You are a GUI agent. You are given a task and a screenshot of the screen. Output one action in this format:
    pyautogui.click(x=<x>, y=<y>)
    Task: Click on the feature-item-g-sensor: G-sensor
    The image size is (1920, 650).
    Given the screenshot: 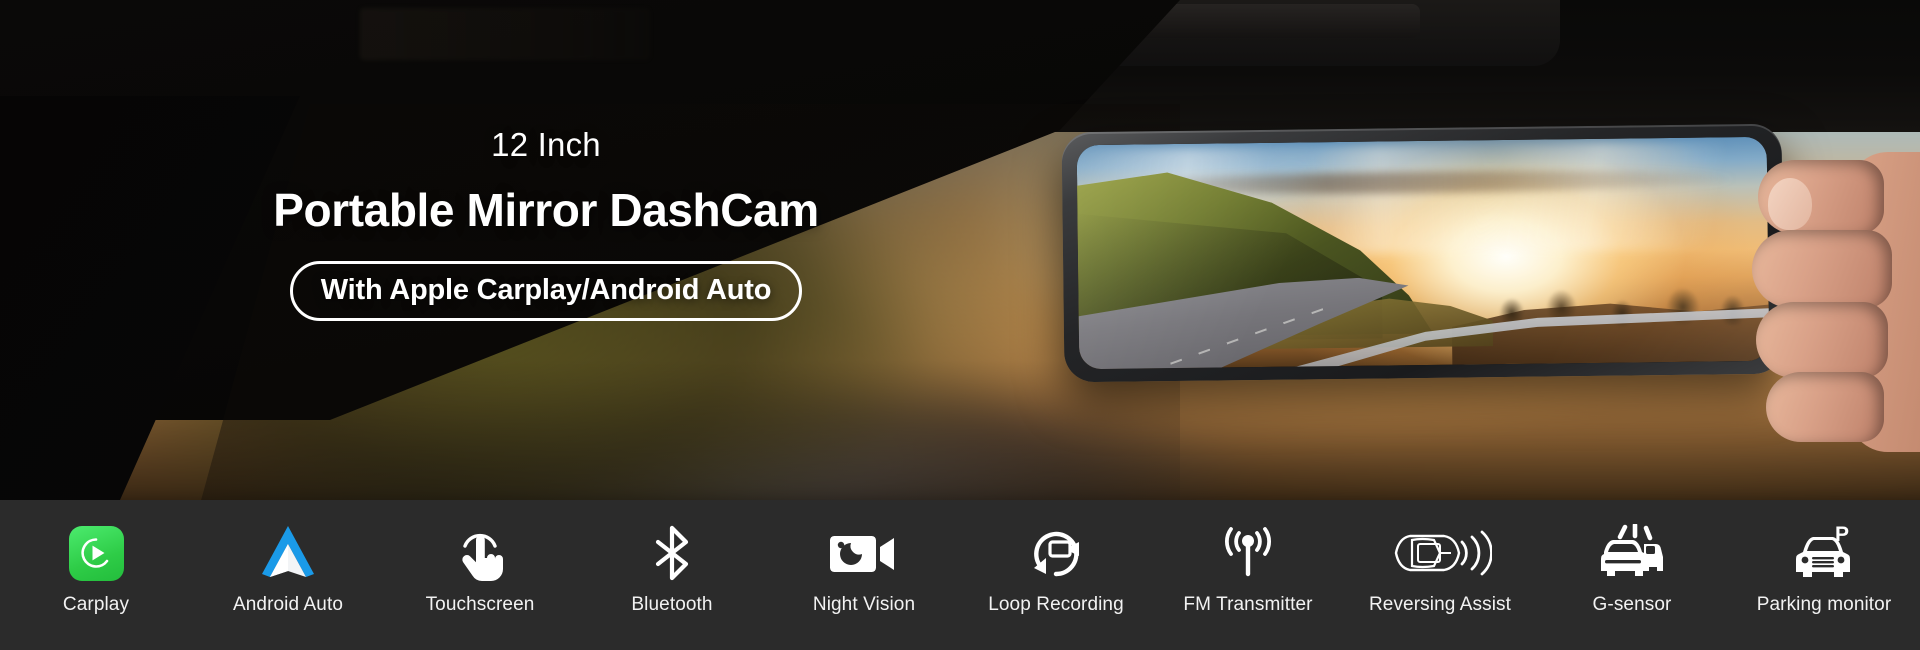 What is the action you would take?
    pyautogui.click(x=1632, y=558)
    